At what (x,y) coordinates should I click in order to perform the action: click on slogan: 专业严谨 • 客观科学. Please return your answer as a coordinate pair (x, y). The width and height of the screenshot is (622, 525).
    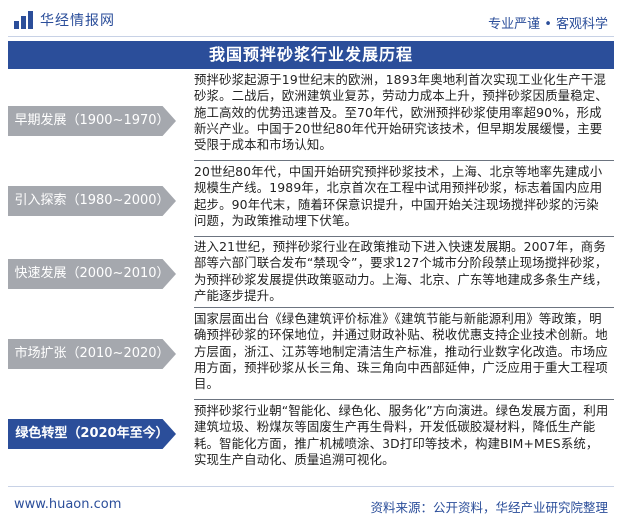
    Looking at the image, I should click on (548, 24).